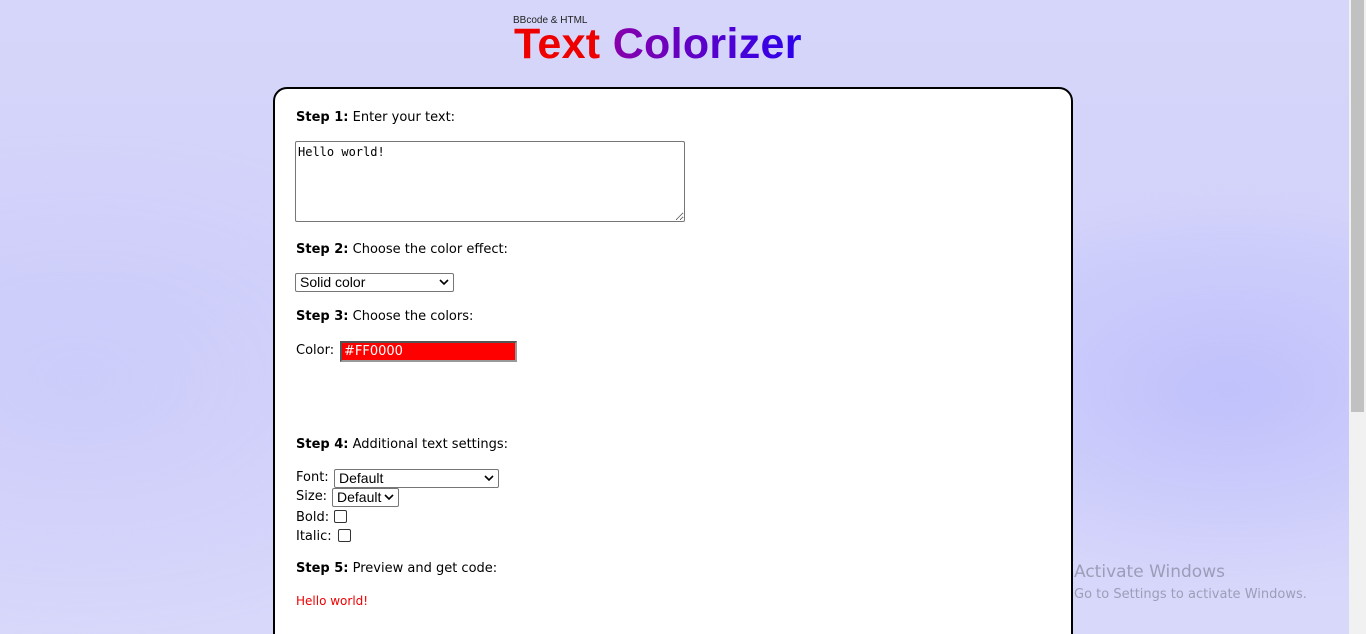  I want to click on color-effect-value: Solid color, so click(333, 282).